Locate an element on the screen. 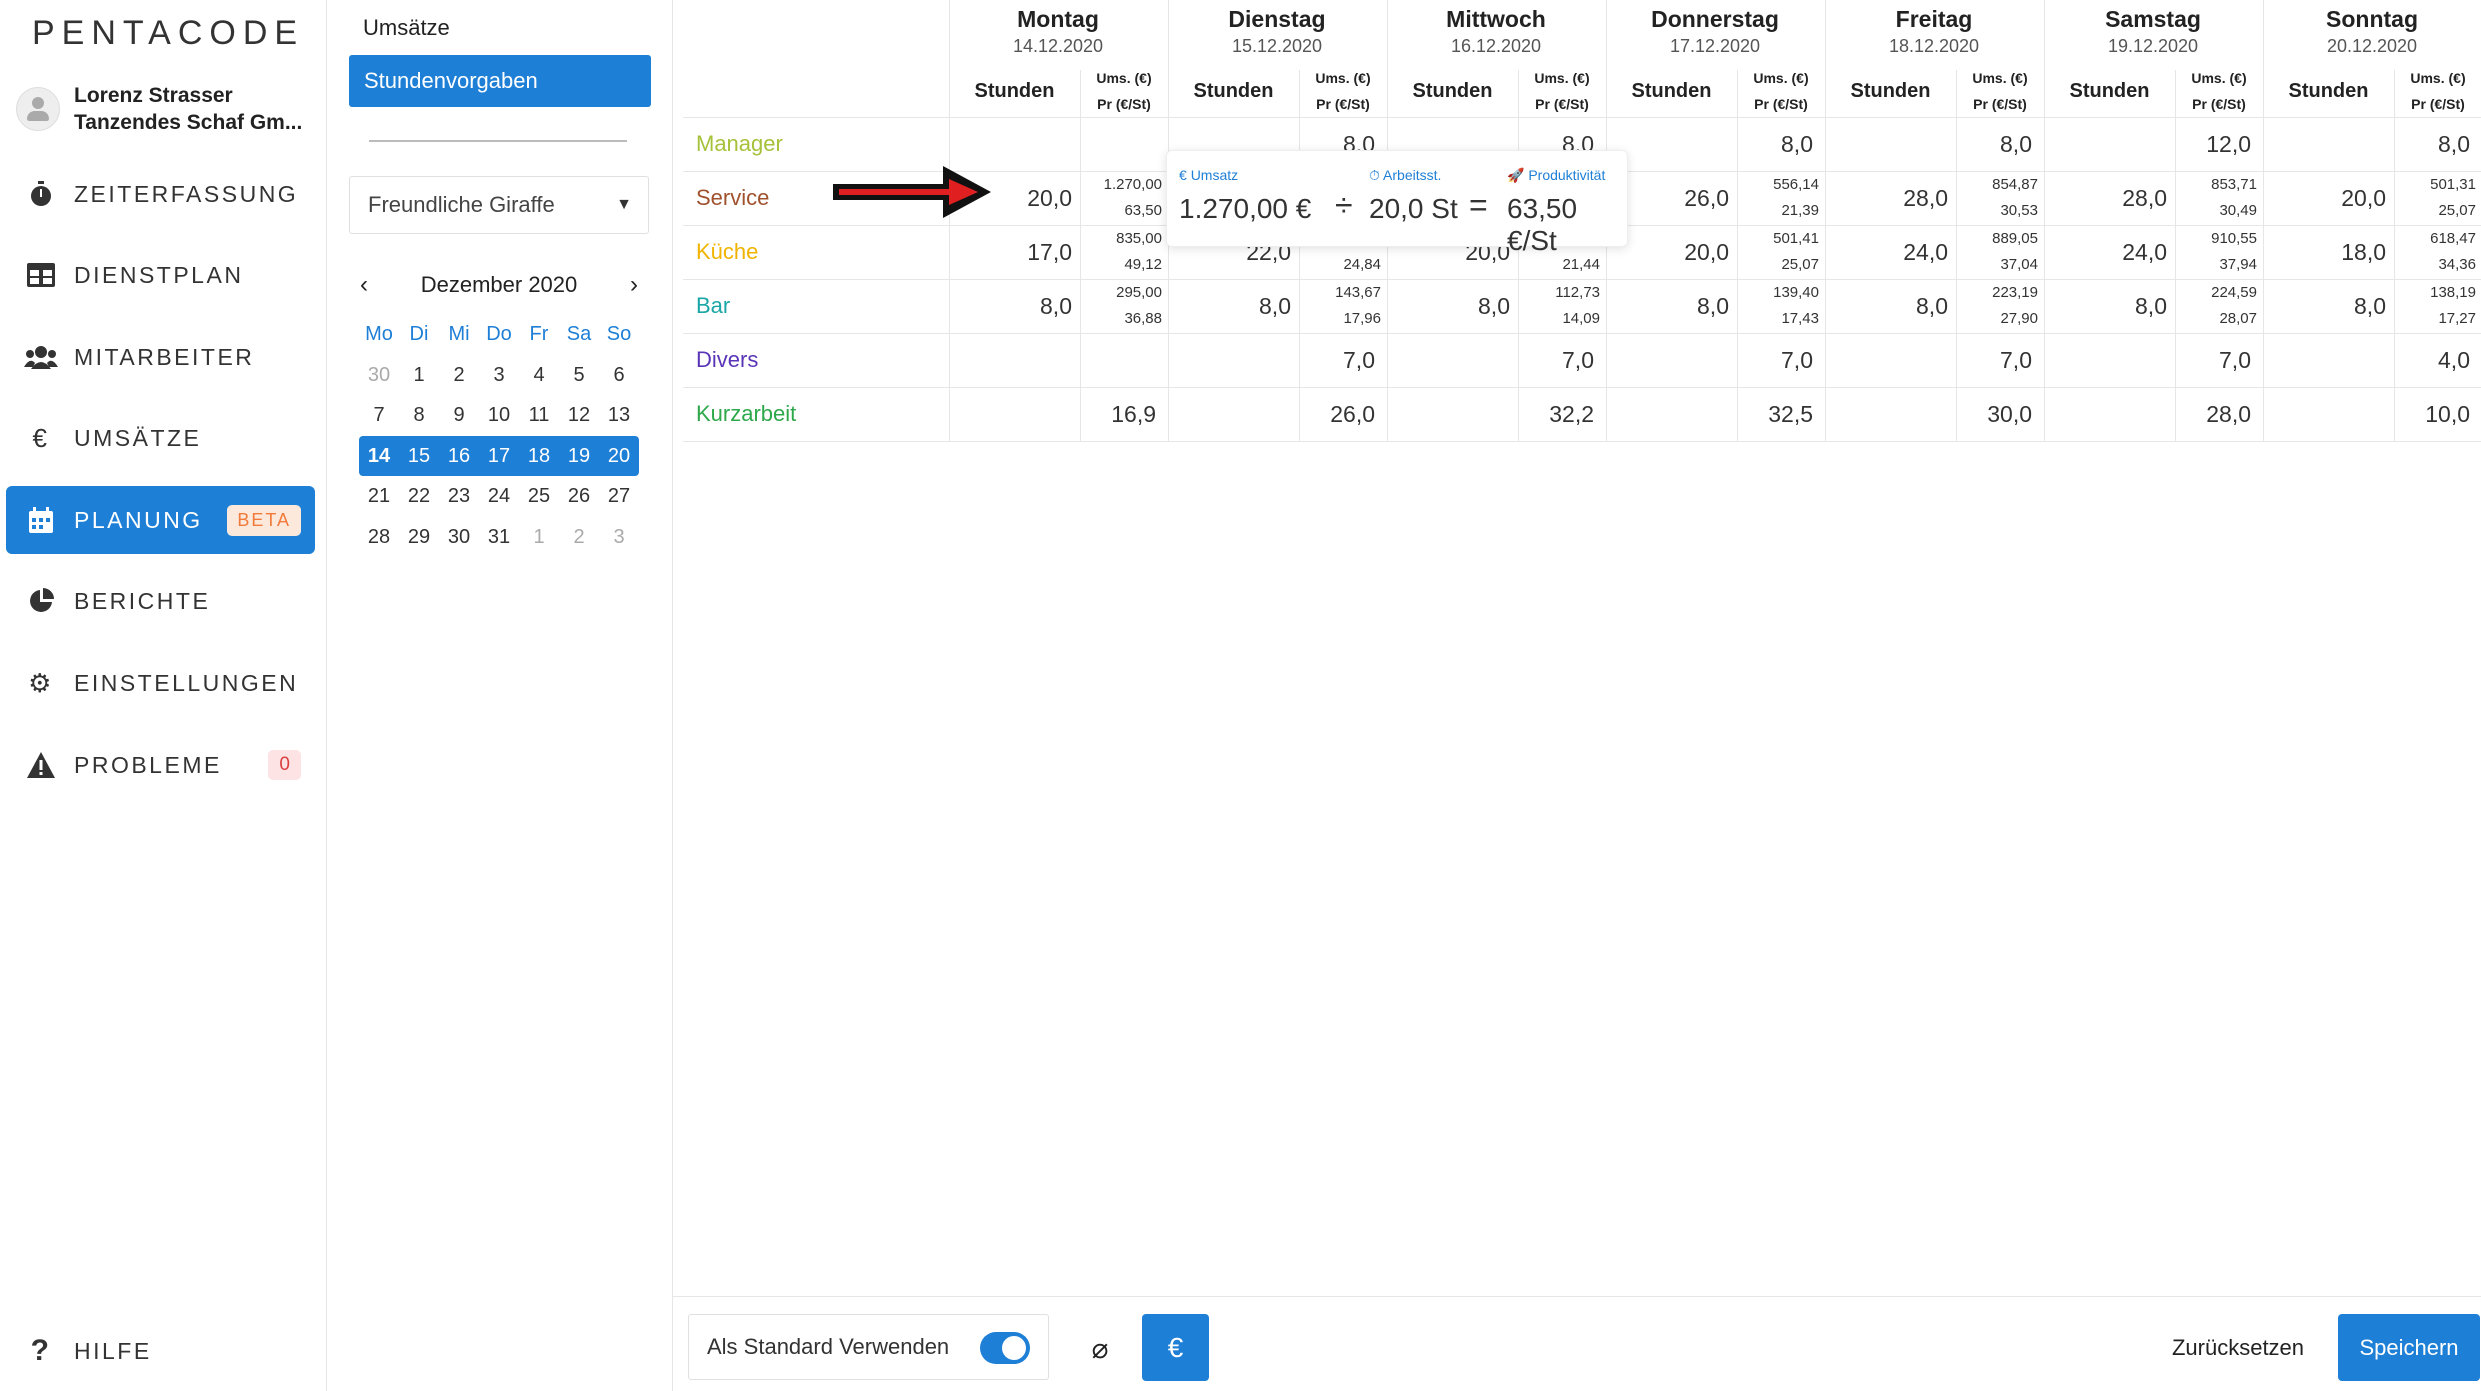  cell-hours: 18,0 is located at coordinates (2324, 252).